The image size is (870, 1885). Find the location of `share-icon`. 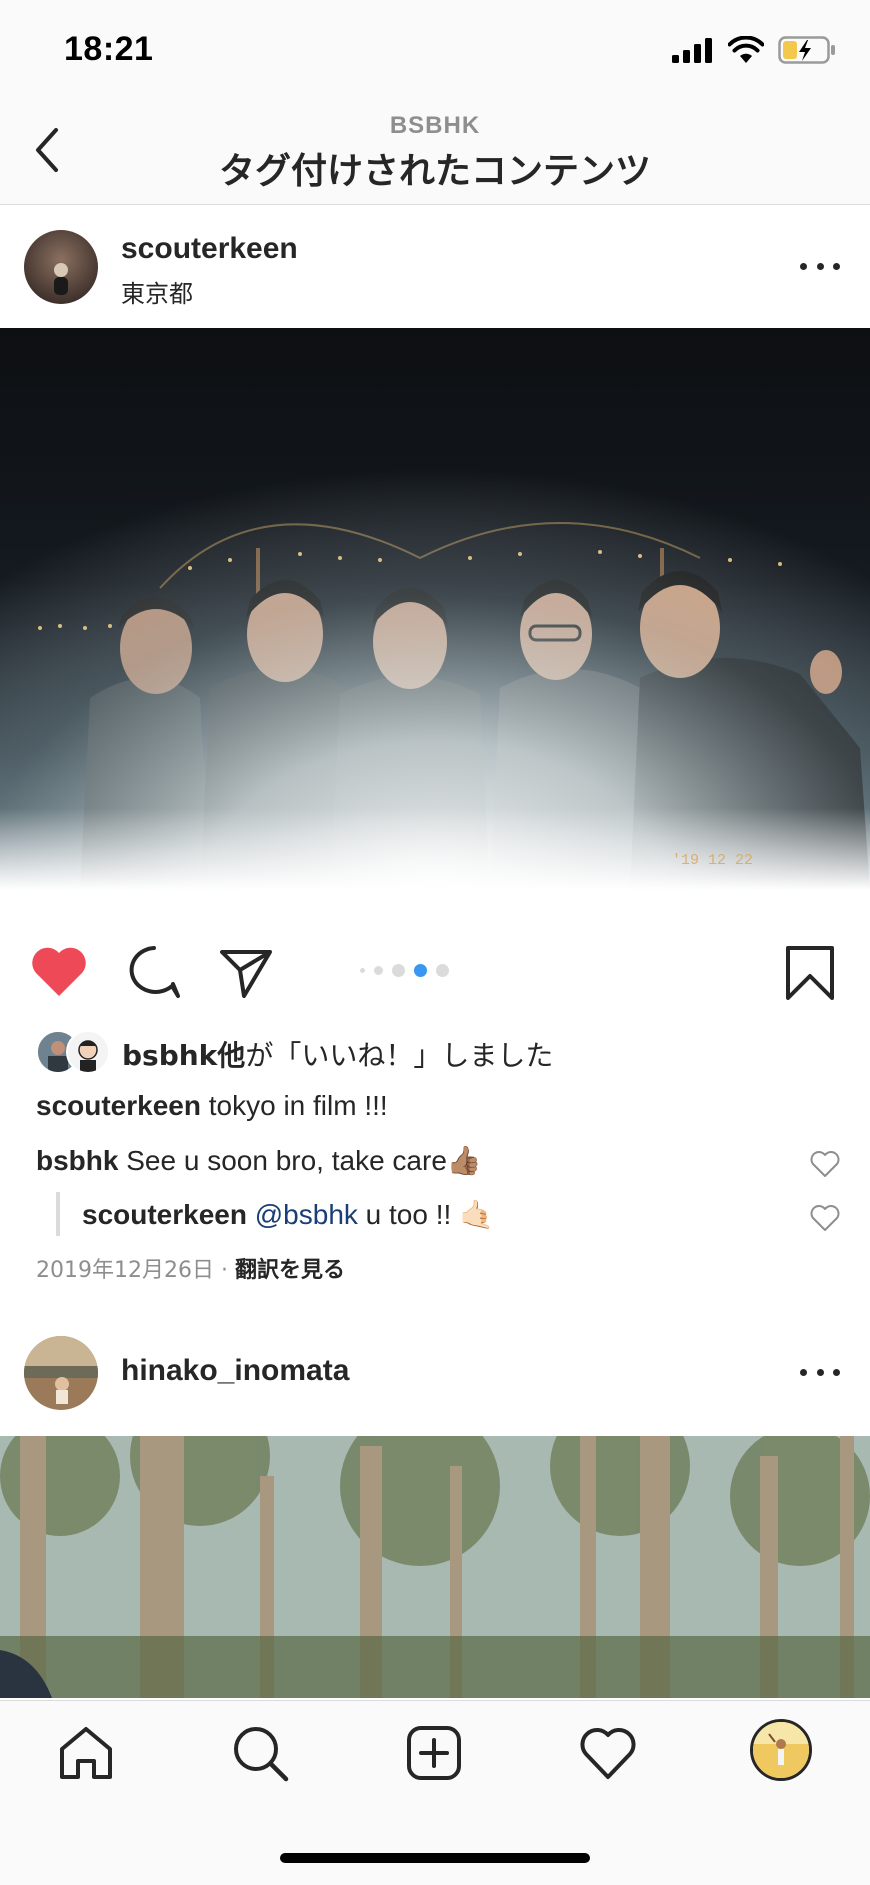

share-icon is located at coordinates (246, 972).